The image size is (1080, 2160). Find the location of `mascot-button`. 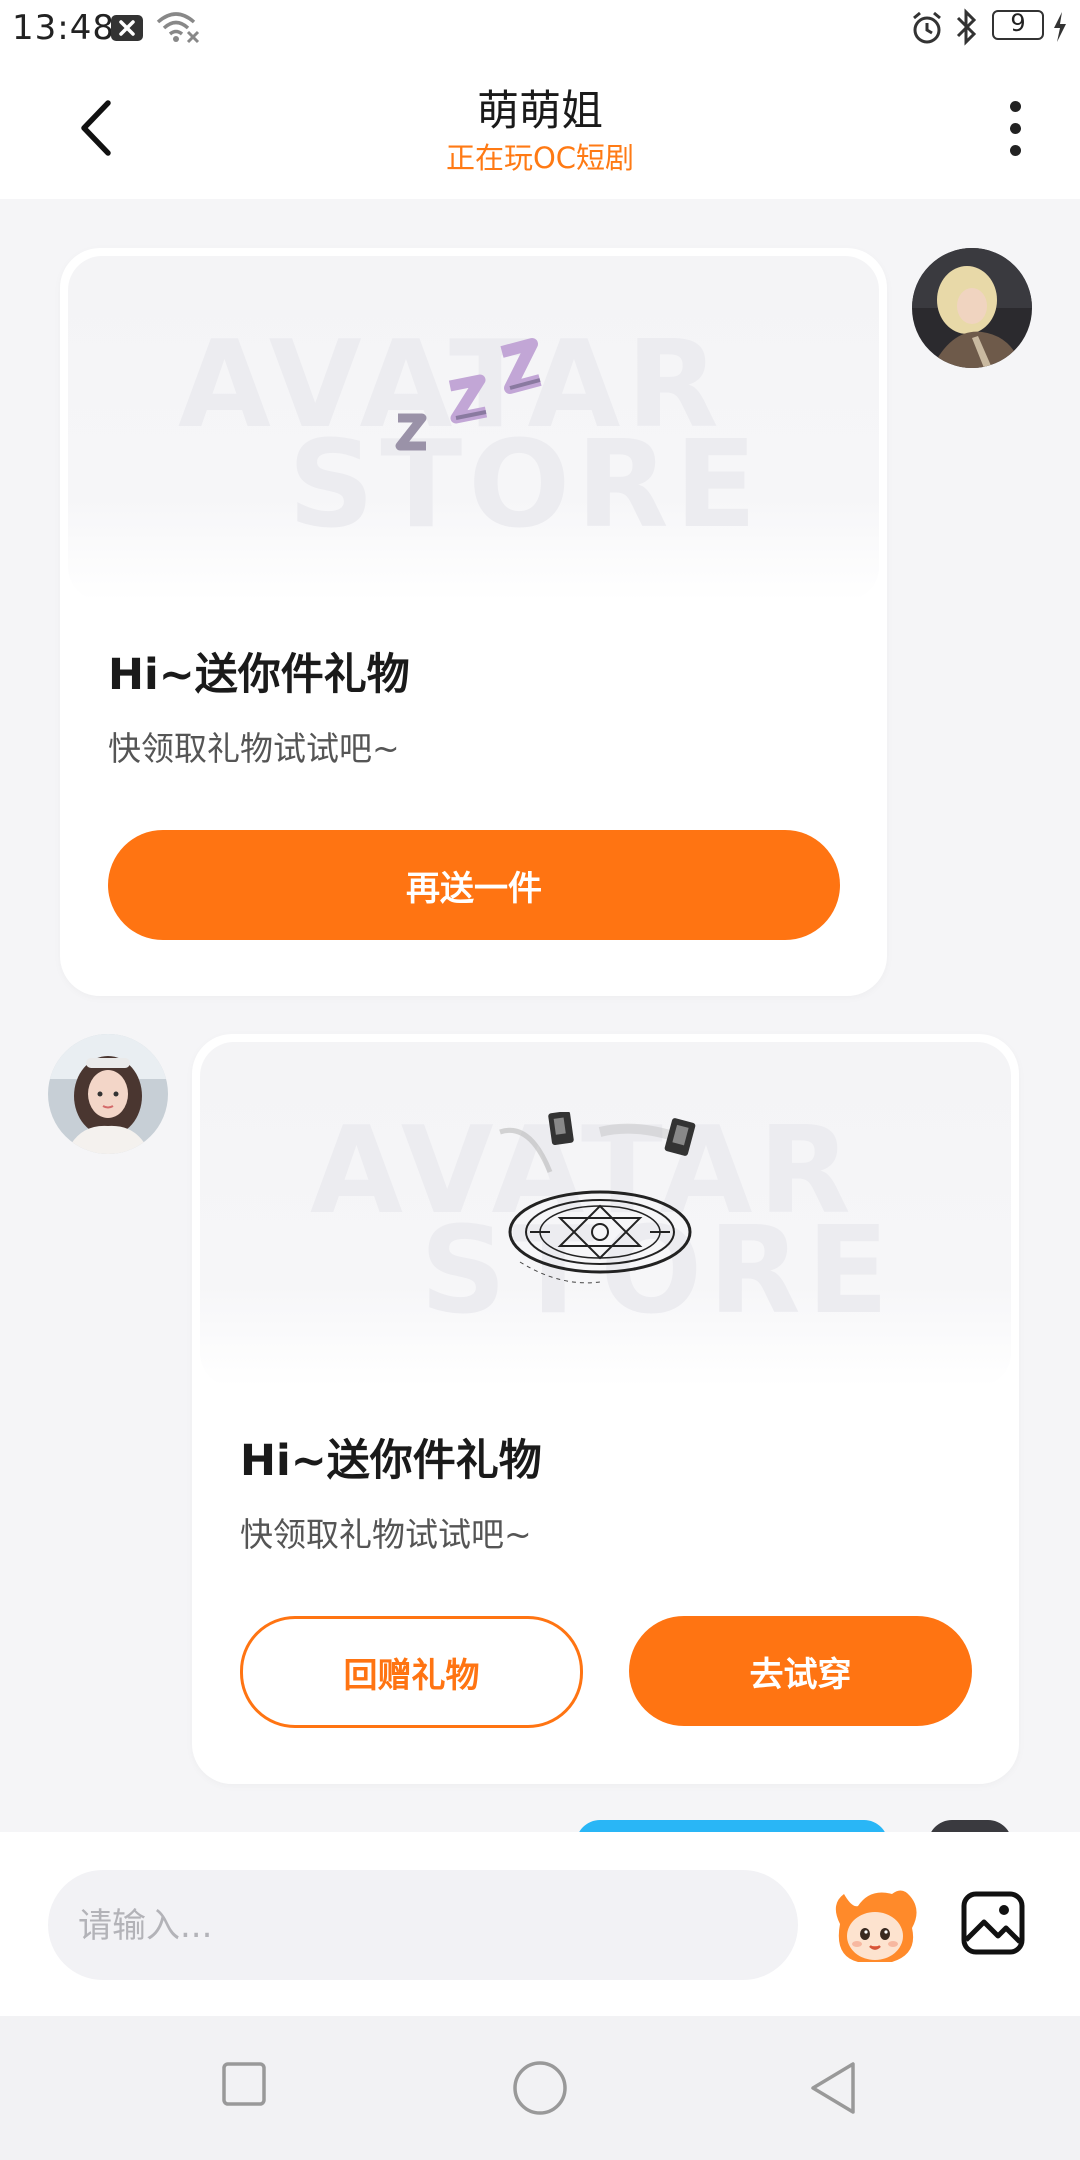

mascot-button is located at coordinates (875, 1926).